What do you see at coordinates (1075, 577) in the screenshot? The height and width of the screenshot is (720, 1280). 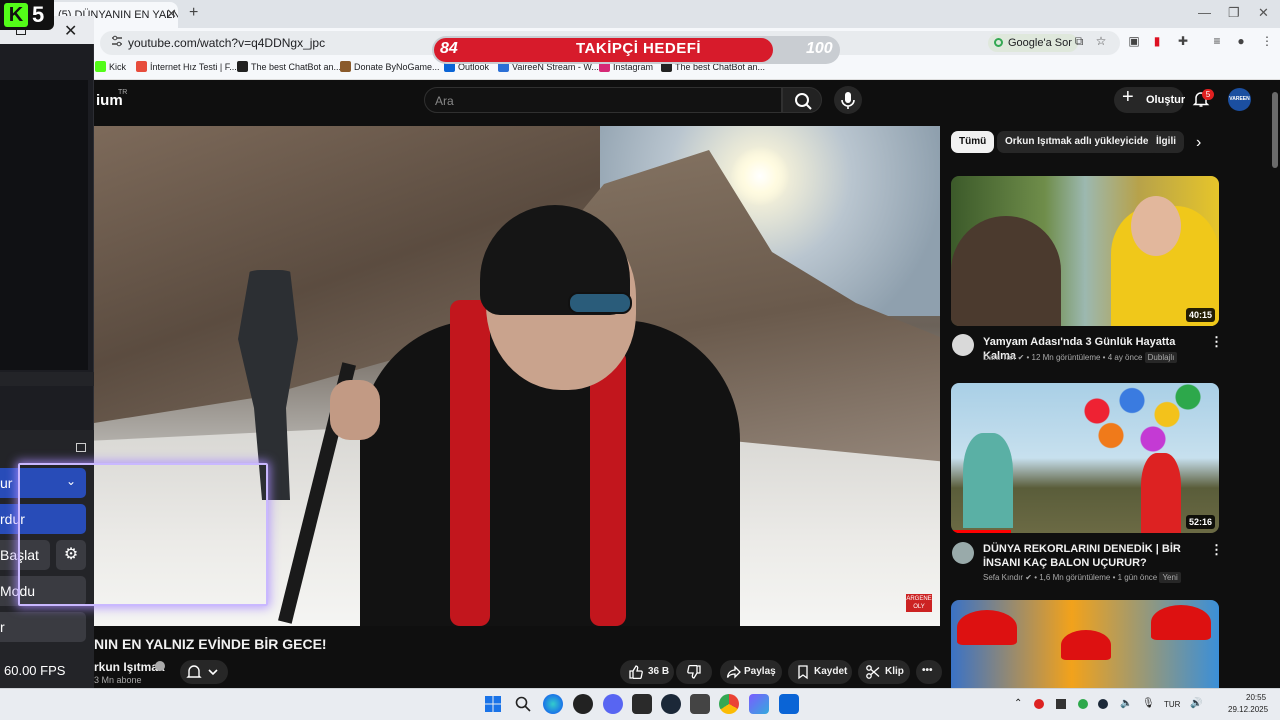 I see `recommendation-views: 1,6 Mn görüntüleme` at bounding box center [1075, 577].